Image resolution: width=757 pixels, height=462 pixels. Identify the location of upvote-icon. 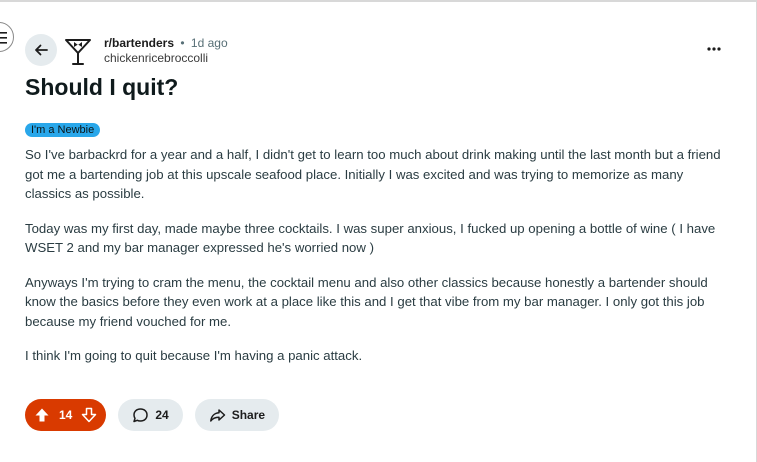
(42, 415).